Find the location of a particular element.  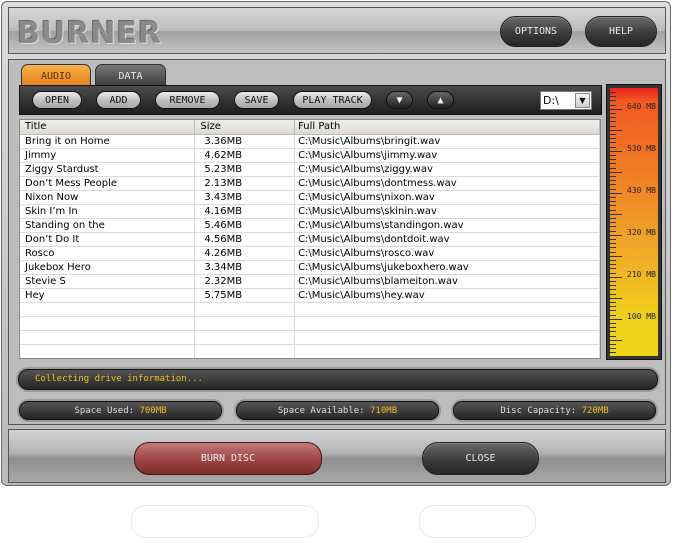

play-track-button: PLAY TRACK is located at coordinates (332, 100).